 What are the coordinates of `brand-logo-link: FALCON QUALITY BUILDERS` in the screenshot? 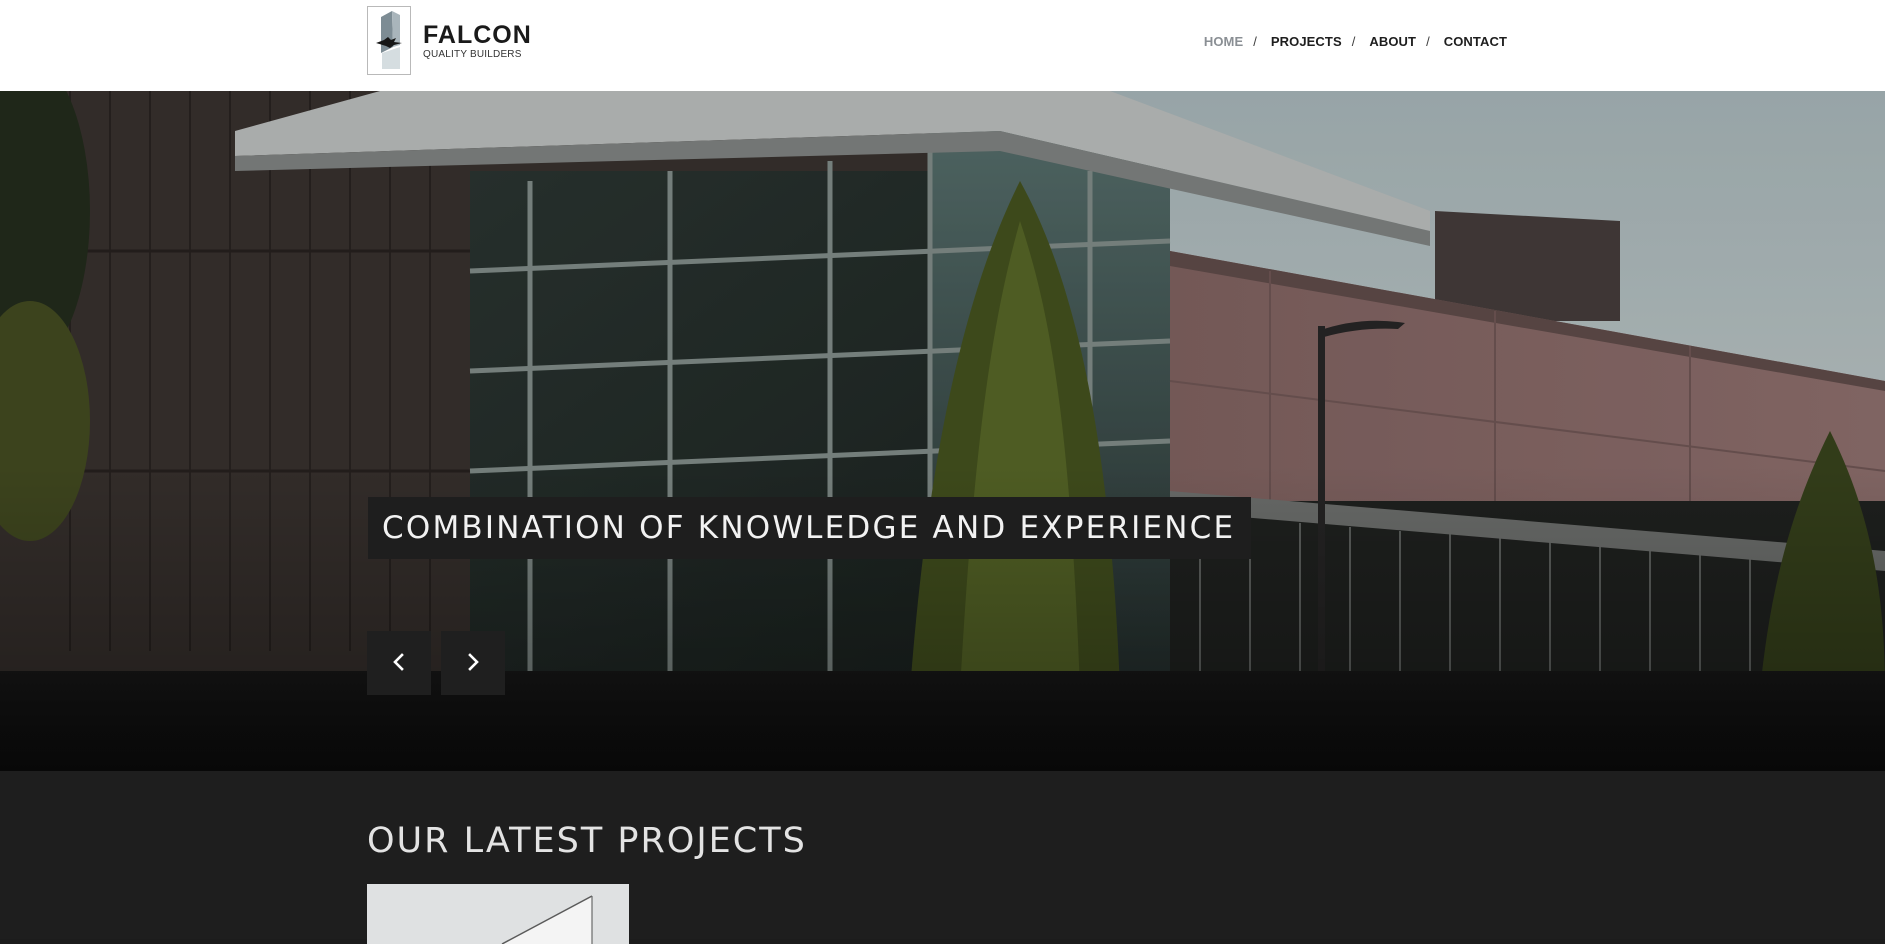 It's located at (449, 41).